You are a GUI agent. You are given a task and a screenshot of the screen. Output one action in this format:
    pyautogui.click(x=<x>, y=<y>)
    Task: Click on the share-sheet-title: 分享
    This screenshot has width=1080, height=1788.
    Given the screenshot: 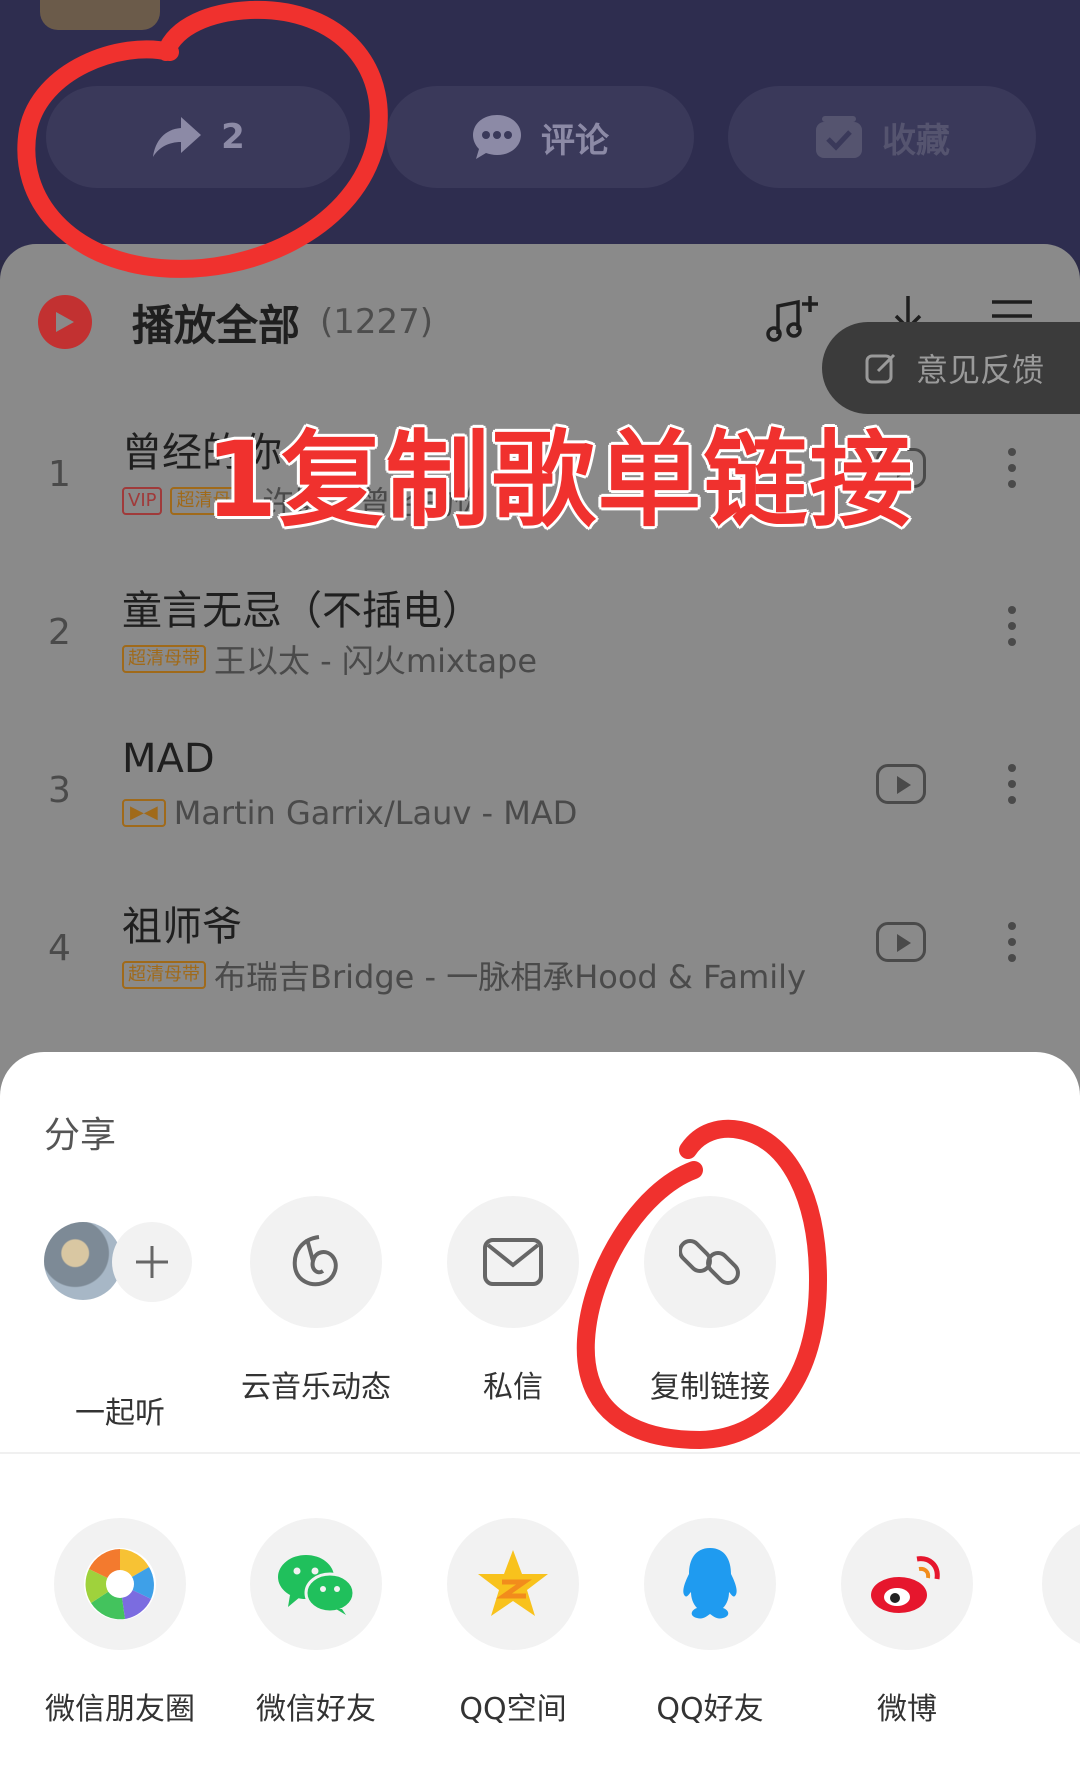 What is the action you would take?
    pyautogui.click(x=80, y=1135)
    